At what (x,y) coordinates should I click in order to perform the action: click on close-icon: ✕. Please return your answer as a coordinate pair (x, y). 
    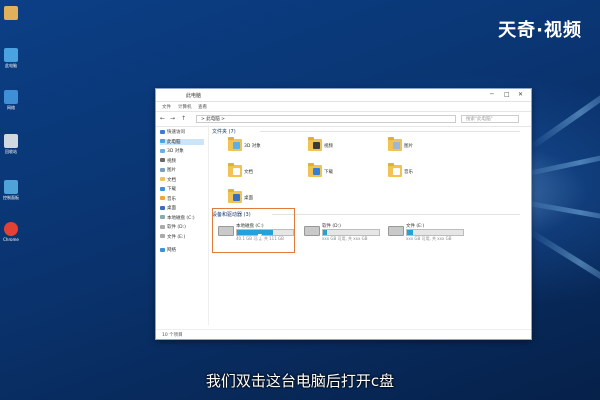
    Looking at the image, I should click on (520, 94).